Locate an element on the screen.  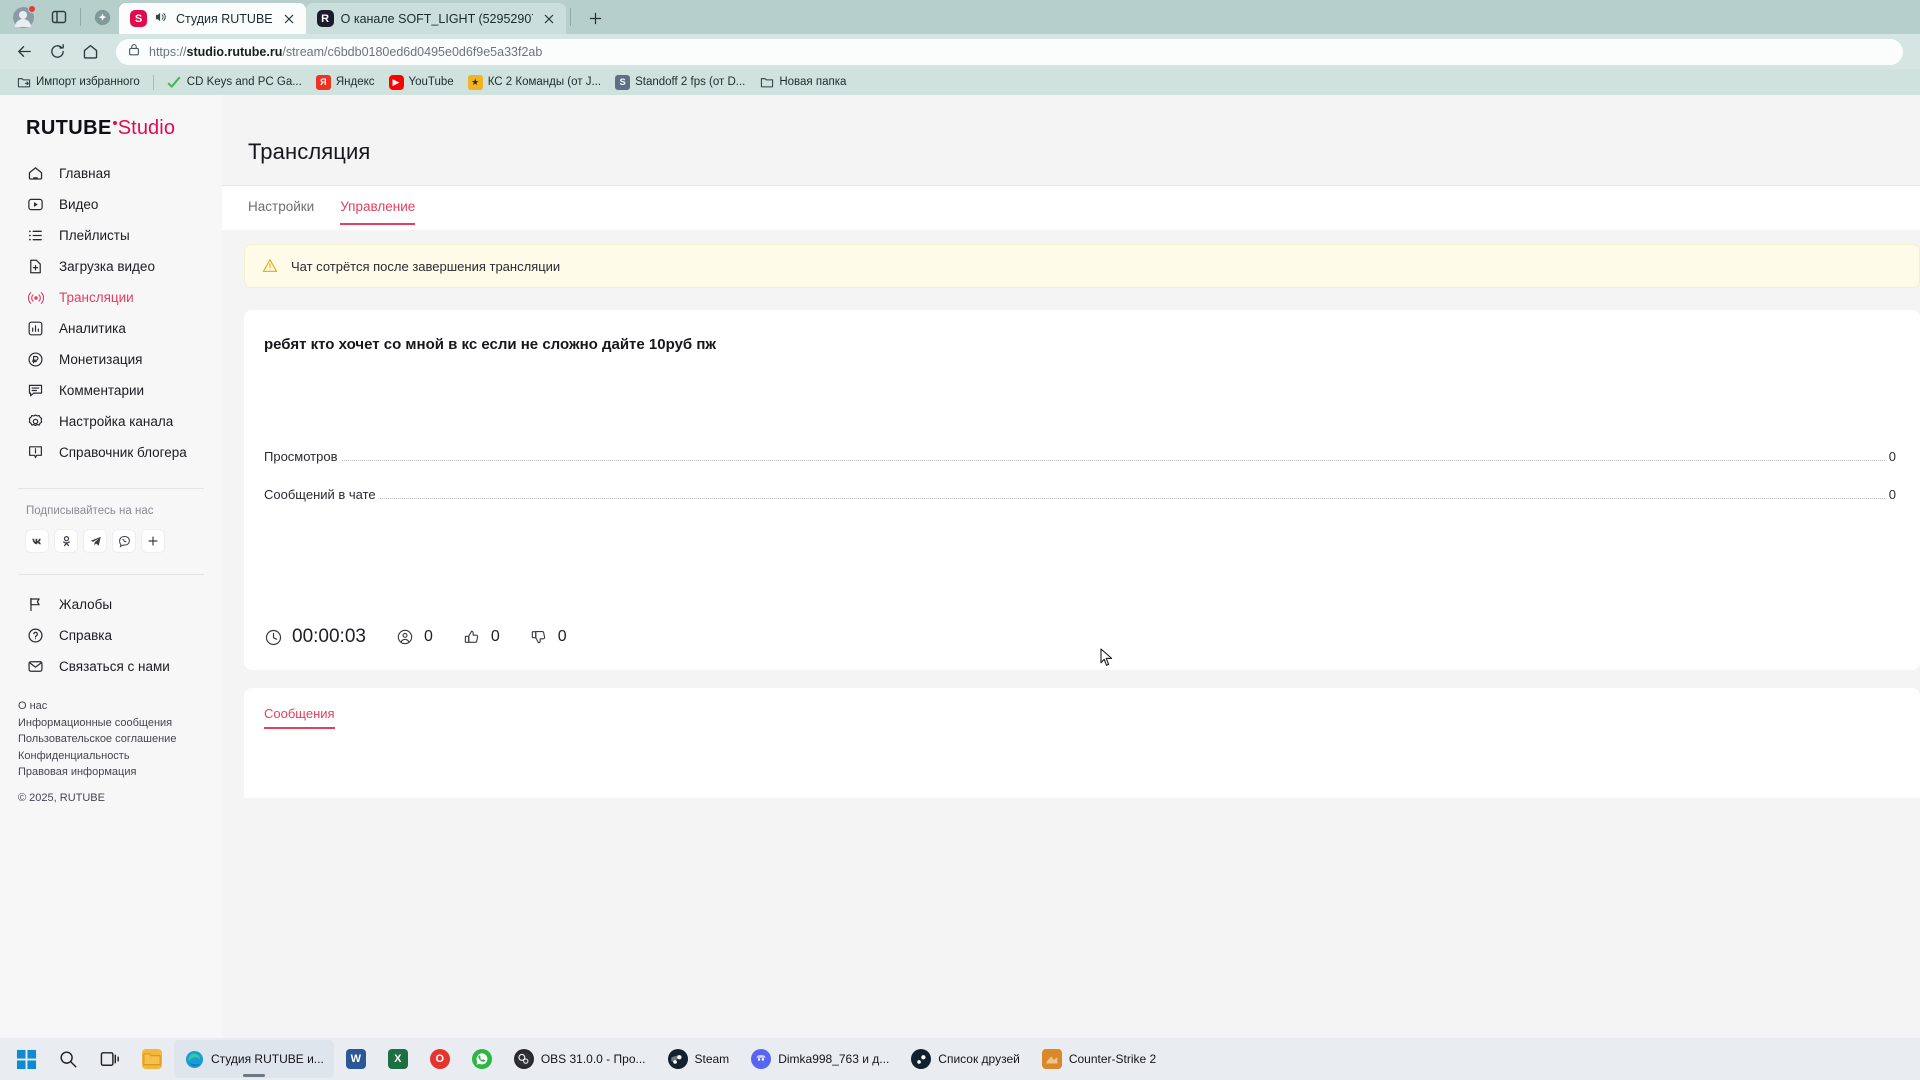
sidebar-item-contact-us: Связаться с нами is located at coordinates (111, 666).